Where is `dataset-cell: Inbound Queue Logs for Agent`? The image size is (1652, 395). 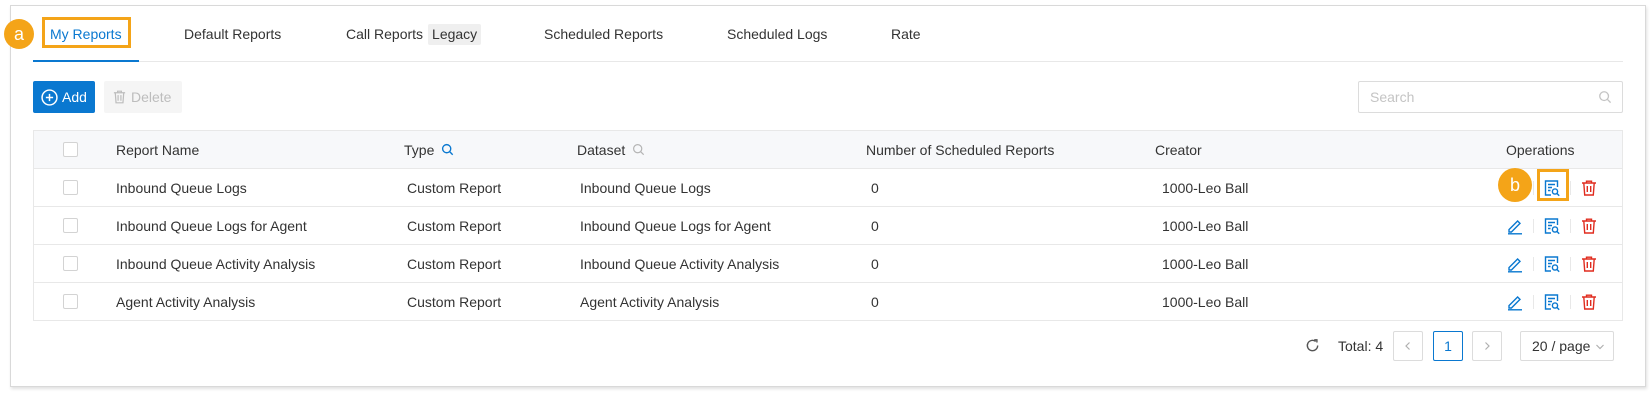
dataset-cell: Inbound Queue Logs for Agent is located at coordinates (675, 225).